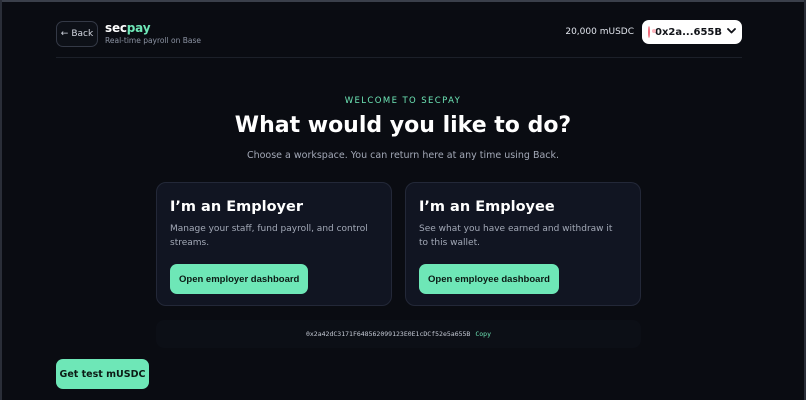  Describe the element at coordinates (688, 32) in the screenshot. I see `wallet-address: 0x2a...655B` at that location.